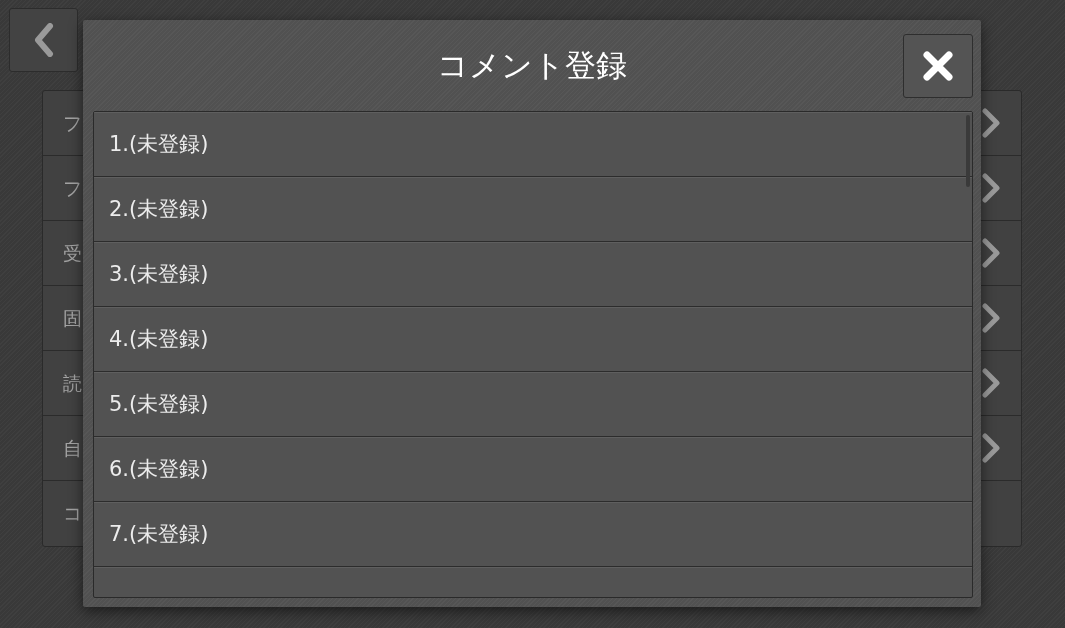 This screenshot has height=628, width=1065. I want to click on close-icon, so click(938, 65).